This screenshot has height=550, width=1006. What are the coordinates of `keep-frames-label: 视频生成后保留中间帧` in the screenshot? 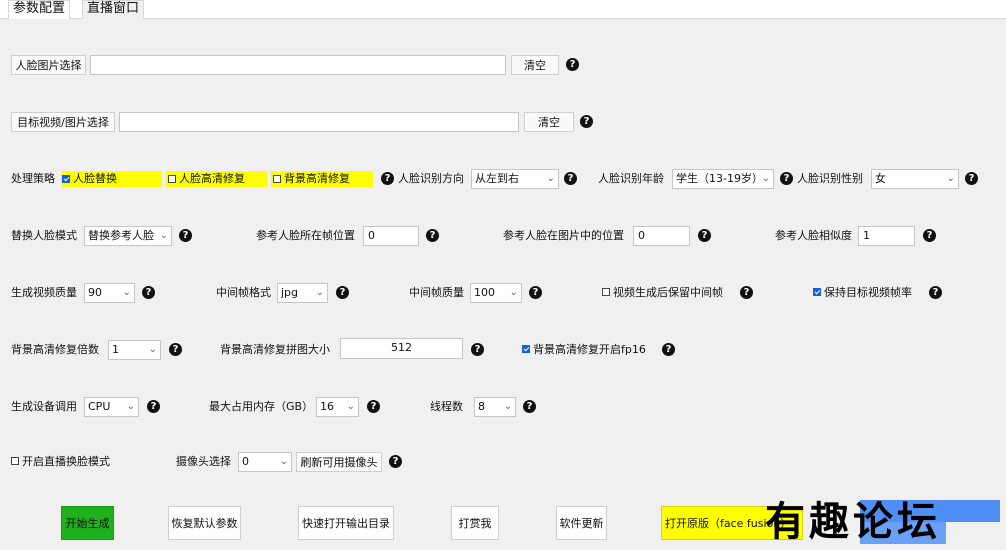 It's located at (668, 292).